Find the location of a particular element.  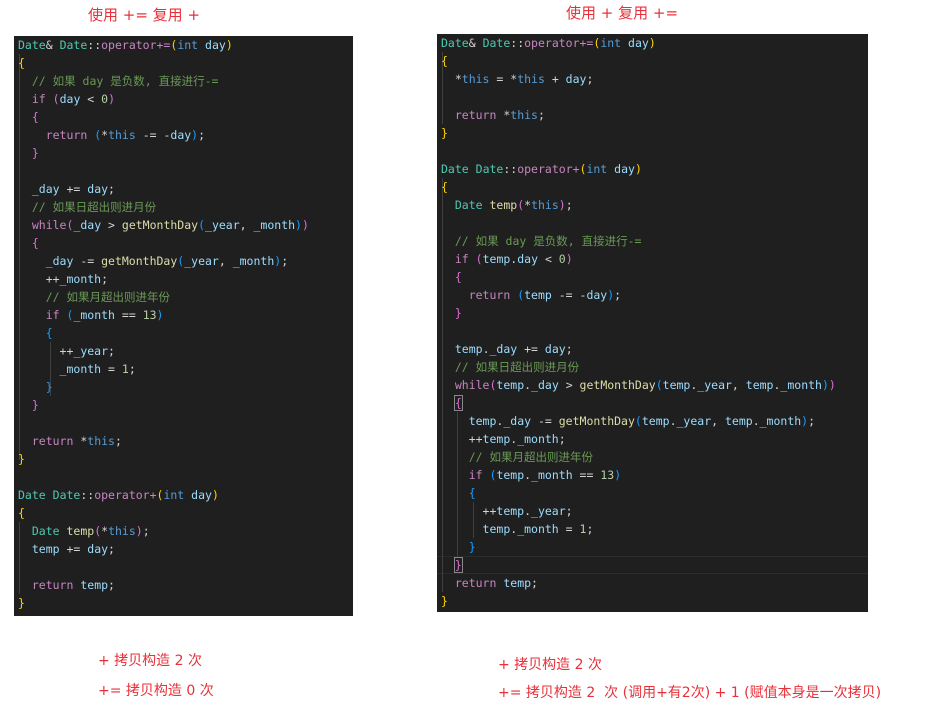

code-line: // 如果日超出则进月份 is located at coordinates (652, 367).